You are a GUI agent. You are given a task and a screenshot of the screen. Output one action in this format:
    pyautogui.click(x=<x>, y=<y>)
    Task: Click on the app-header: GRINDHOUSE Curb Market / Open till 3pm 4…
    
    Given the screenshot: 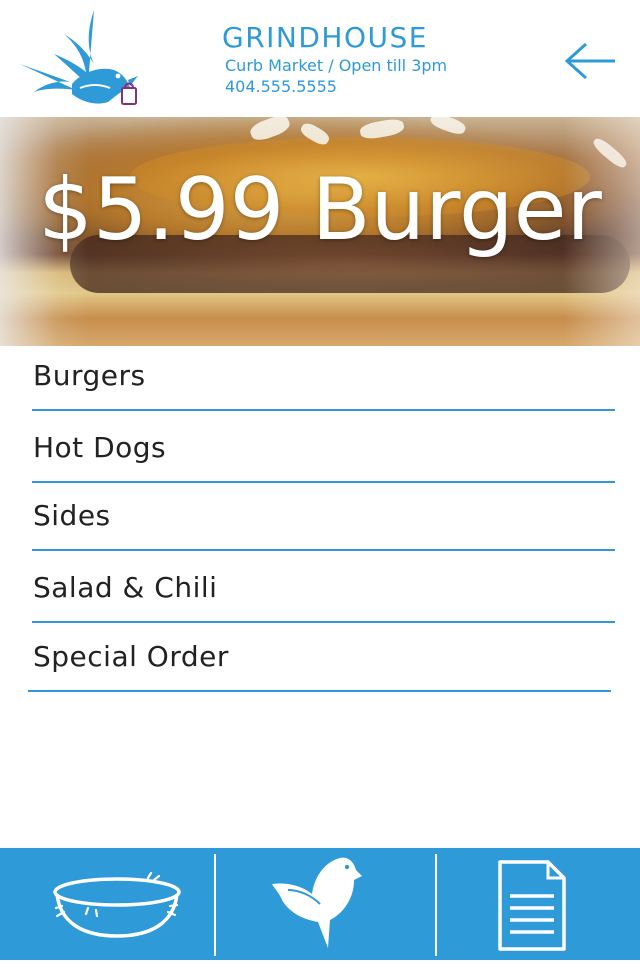 What is the action you would take?
    pyautogui.click(x=320, y=58)
    